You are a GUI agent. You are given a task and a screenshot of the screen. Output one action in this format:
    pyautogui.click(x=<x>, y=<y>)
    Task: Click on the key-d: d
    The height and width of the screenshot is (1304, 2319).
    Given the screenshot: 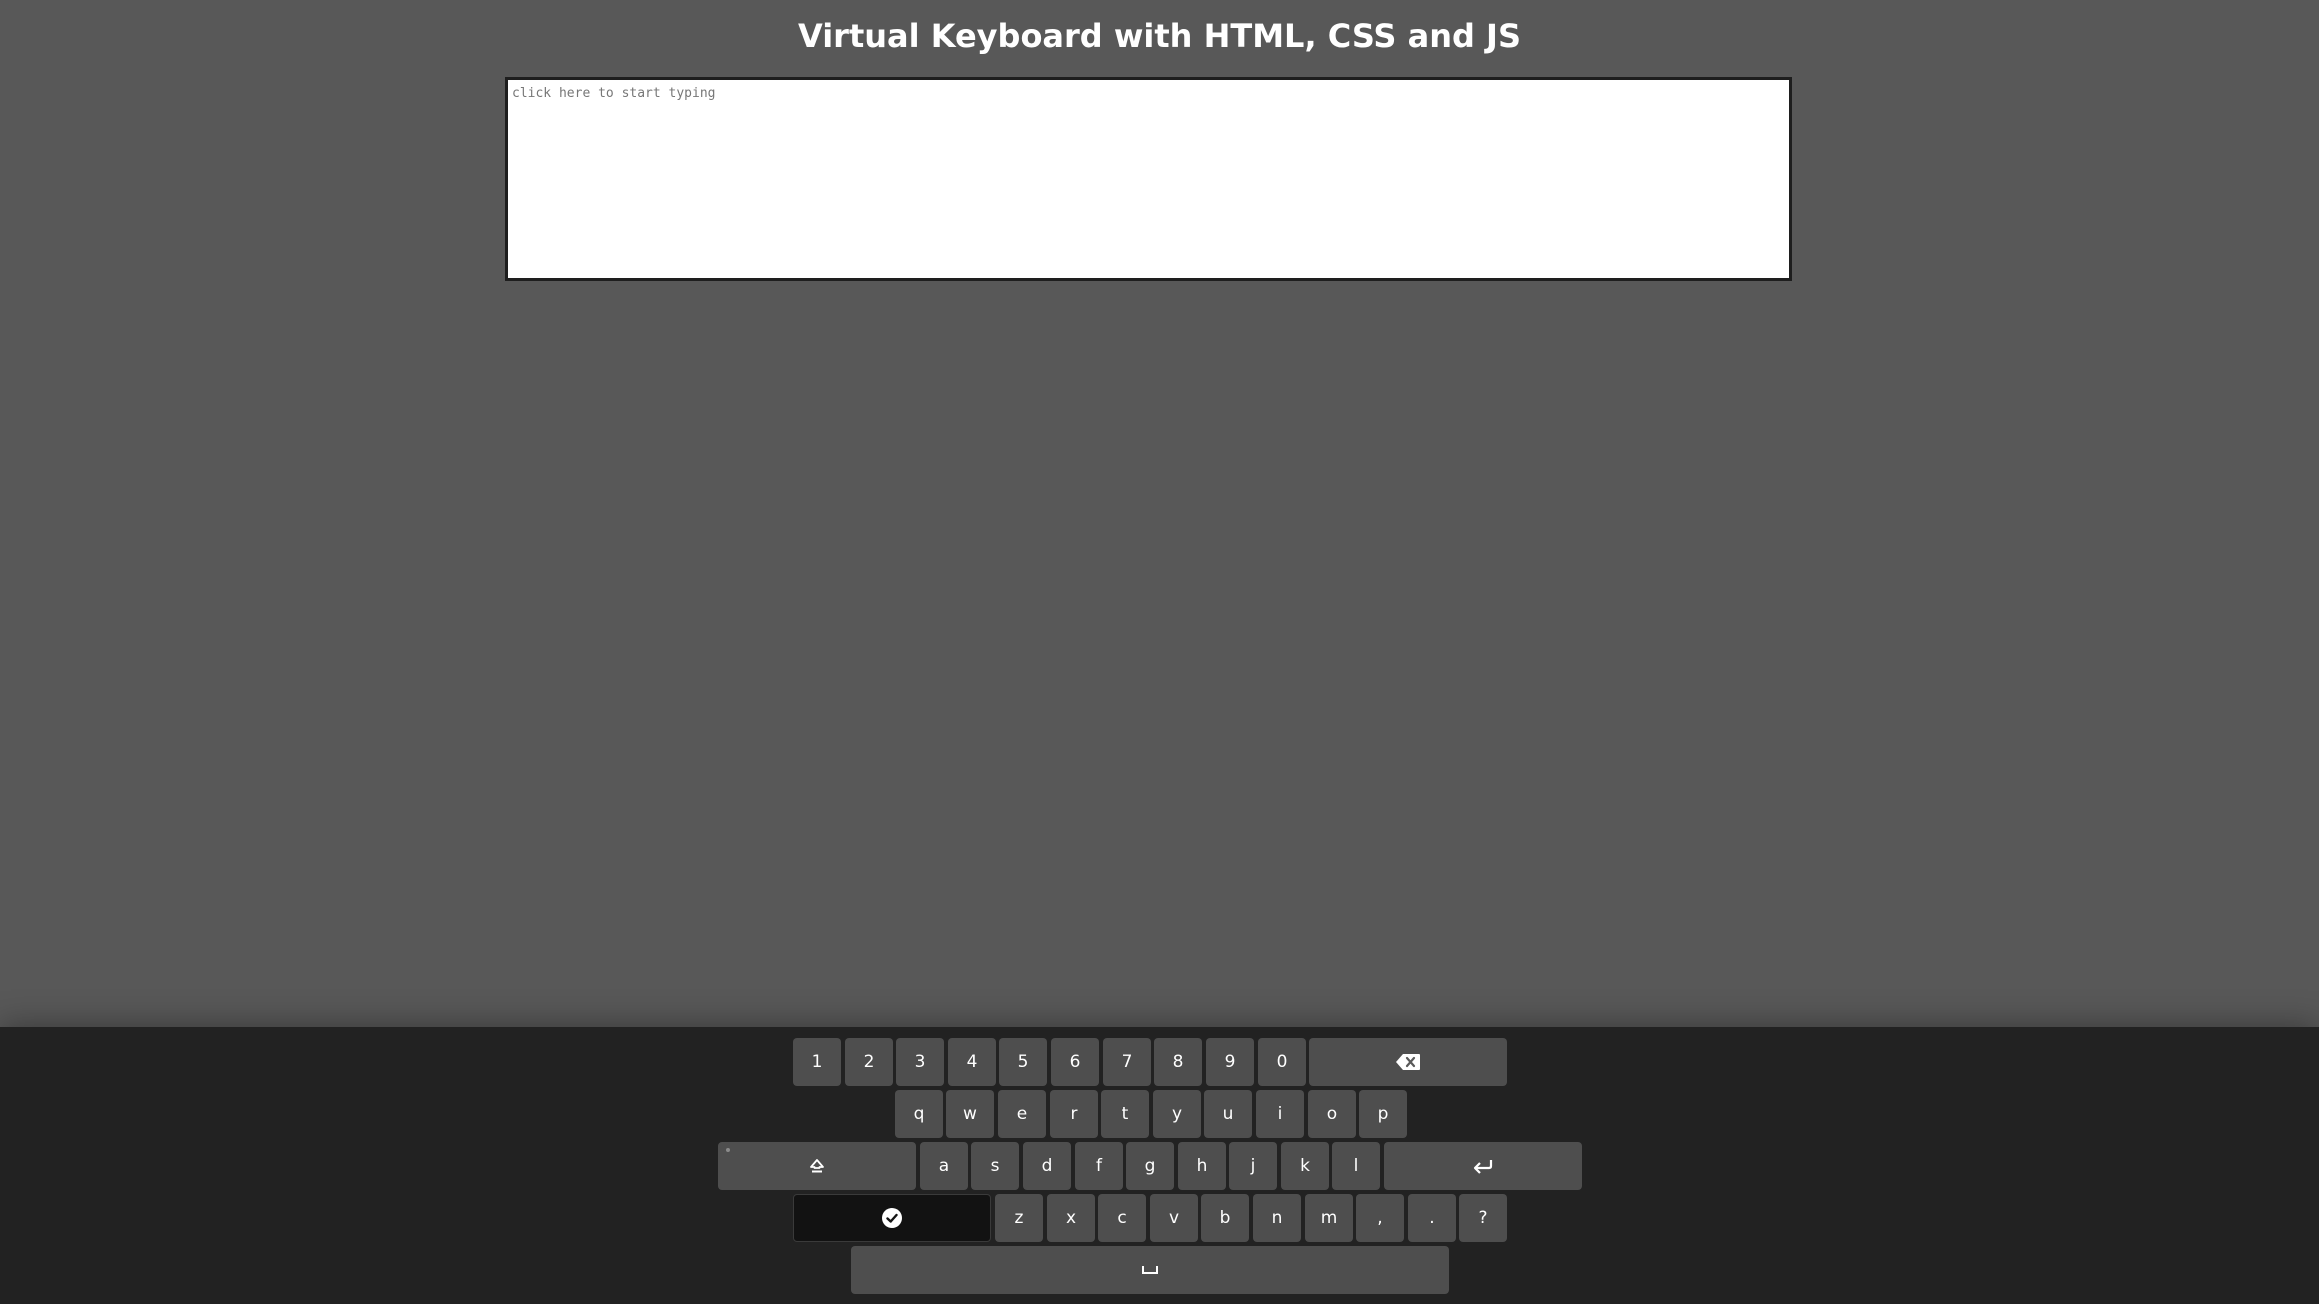 What is the action you would take?
    pyautogui.click(x=1047, y=1166)
    